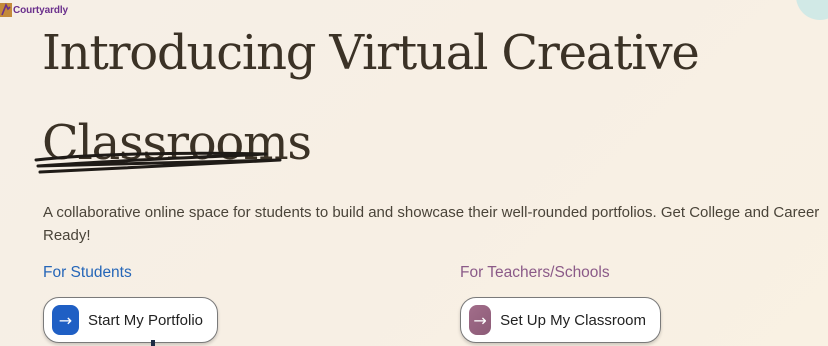  I want to click on cursor-marker, so click(153, 343).